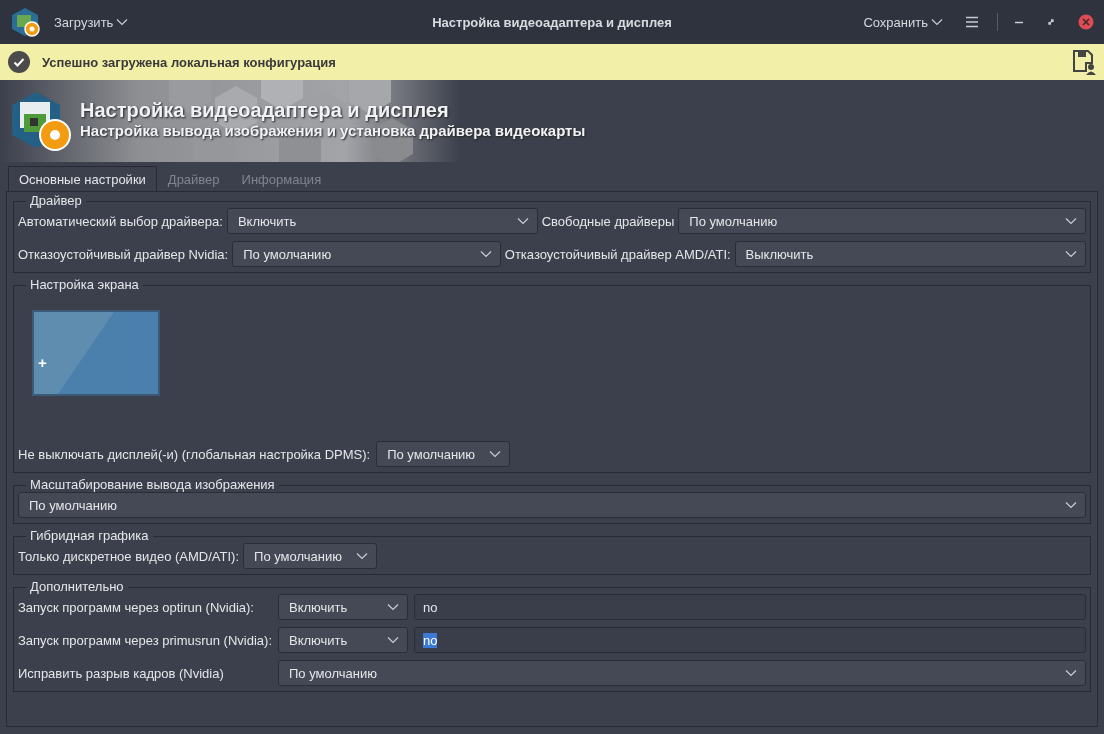 The height and width of the screenshot is (734, 1104). What do you see at coordinates (552, 22) in the screenshot?
I see `window-title: Настройка видеоадаптера и дисплея` at bounding box center [552, 22].